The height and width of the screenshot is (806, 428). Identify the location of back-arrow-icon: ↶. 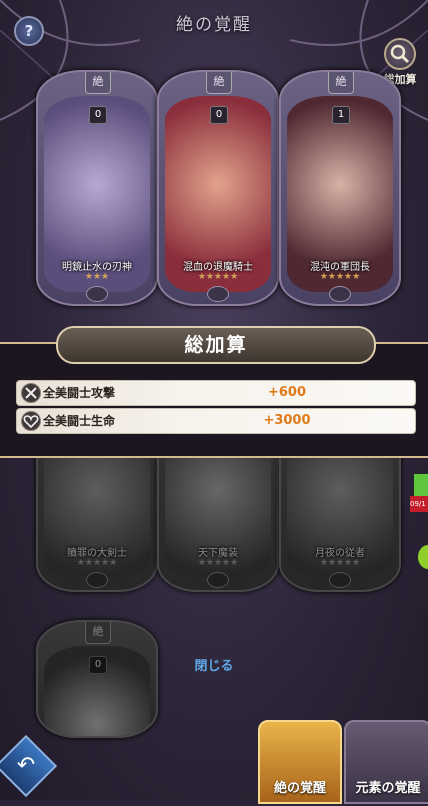
(26, 765).